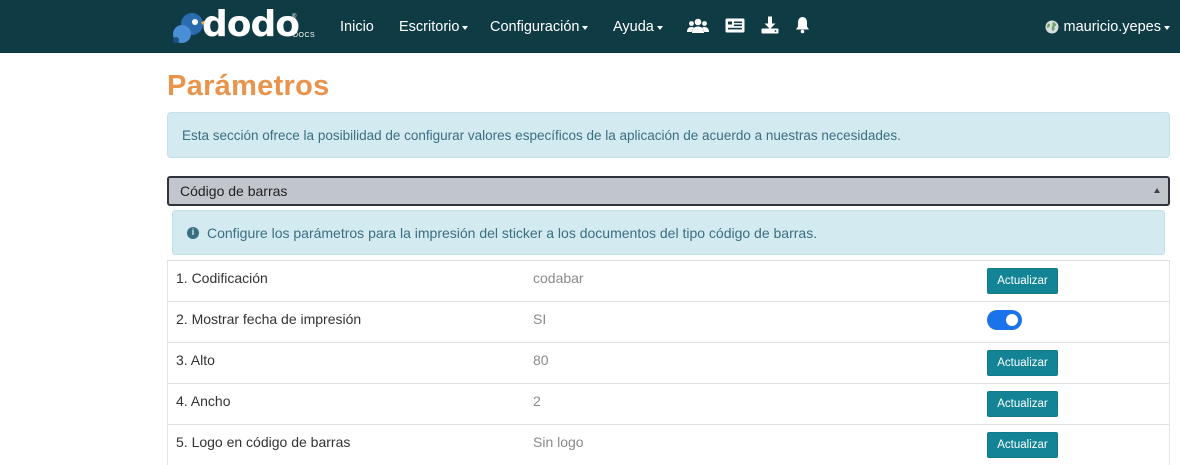 This screenshot has height=465, width=1180. Describe the element at coordinates (540, 319) in the screenshot. I see `param-value: SI` at that location.